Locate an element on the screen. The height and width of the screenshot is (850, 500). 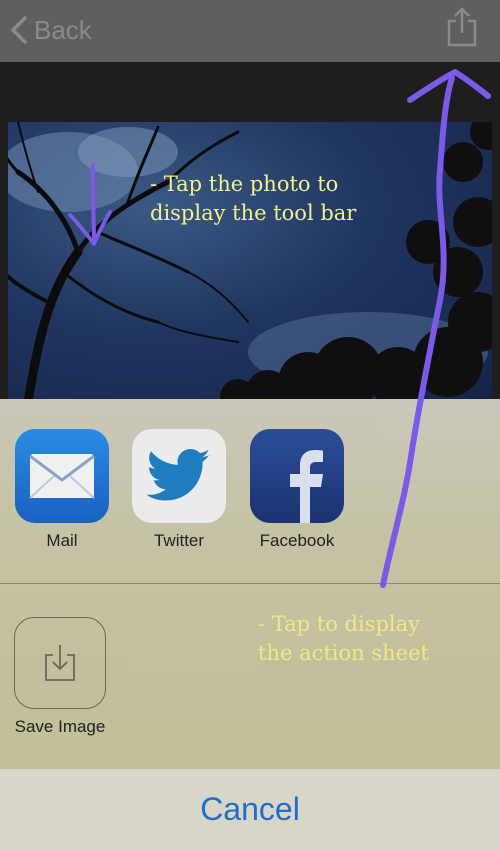
navigation-bar: Back is located at coordinates (250, 31).